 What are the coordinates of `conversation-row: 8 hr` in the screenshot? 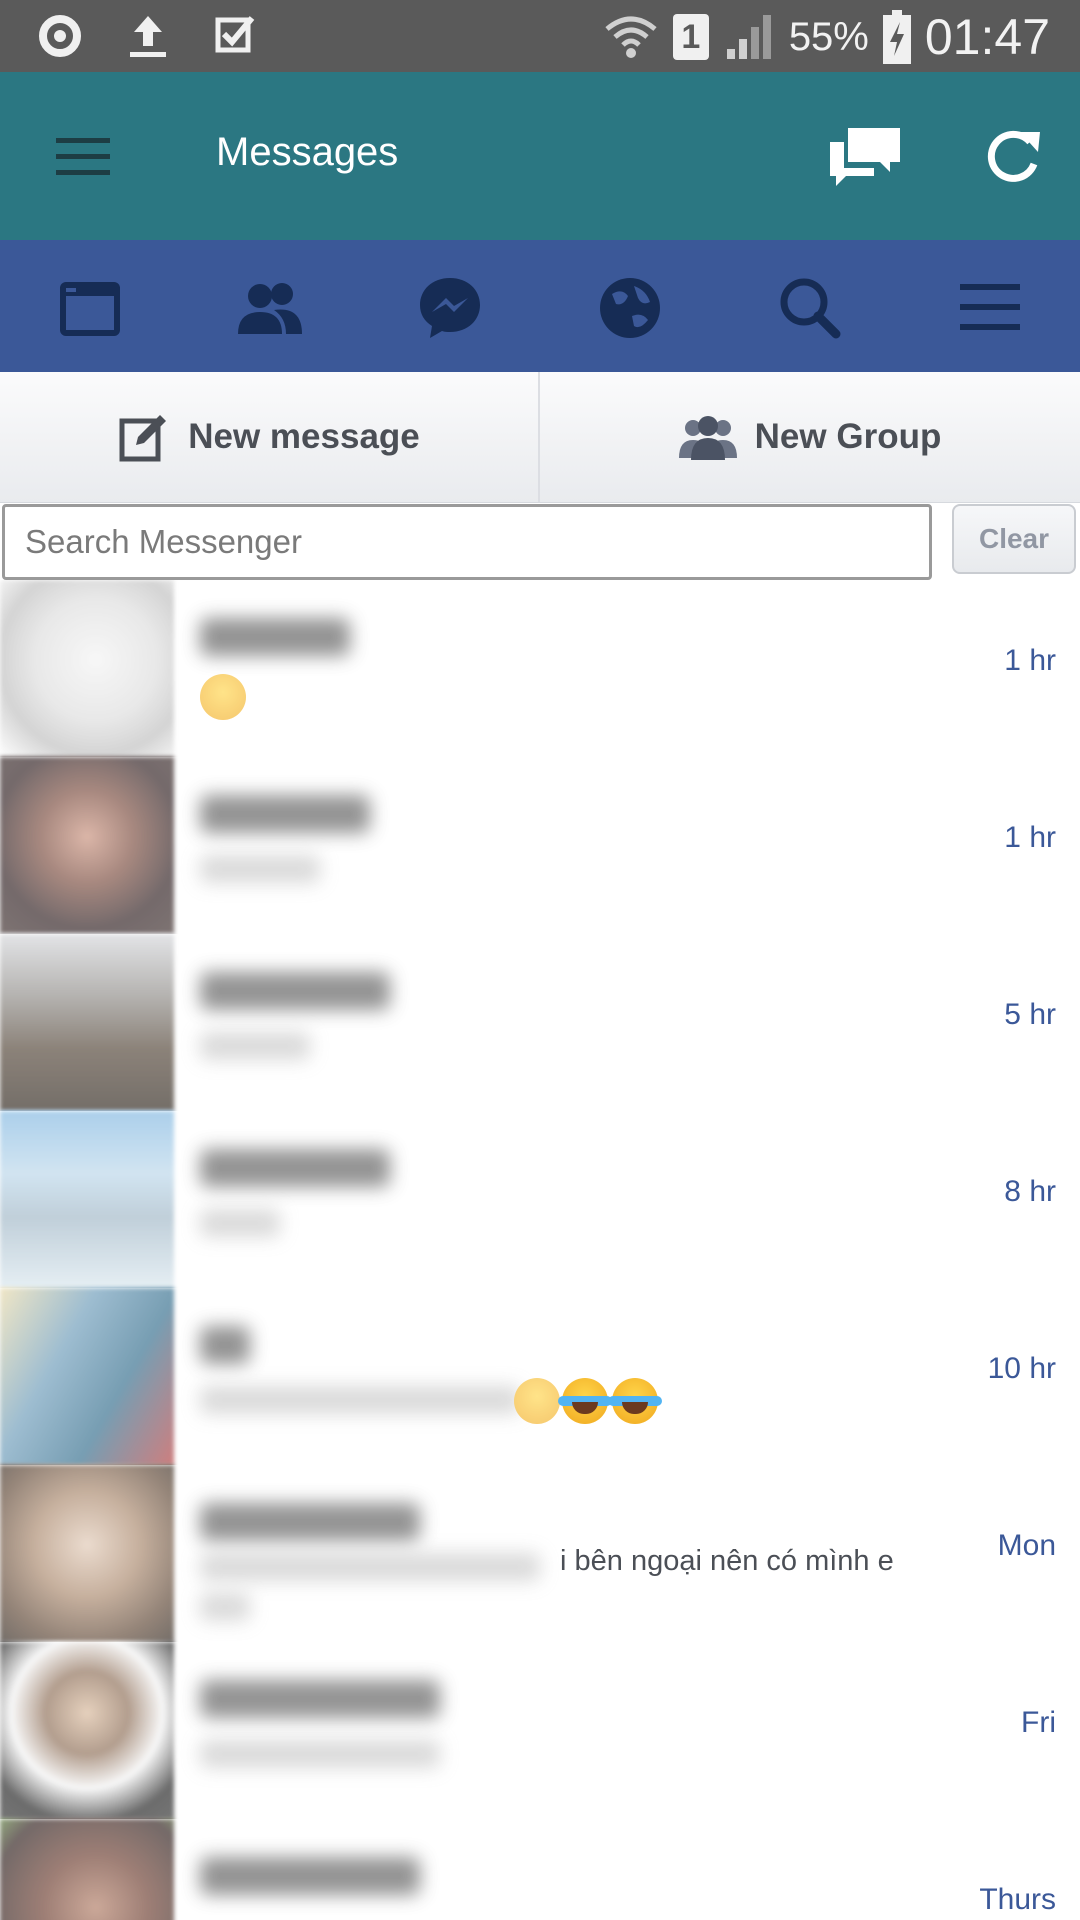 It's located at (540, 1201).